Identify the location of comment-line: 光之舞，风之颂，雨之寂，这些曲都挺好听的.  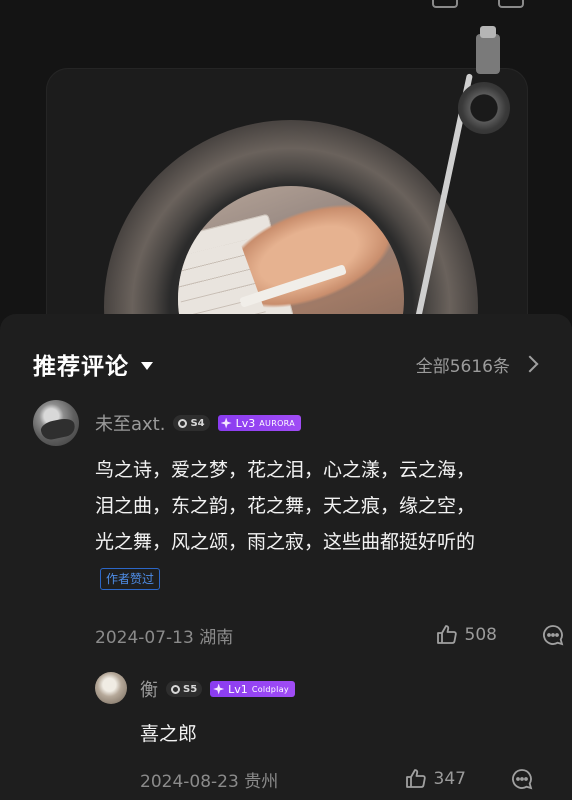
(285, 542).